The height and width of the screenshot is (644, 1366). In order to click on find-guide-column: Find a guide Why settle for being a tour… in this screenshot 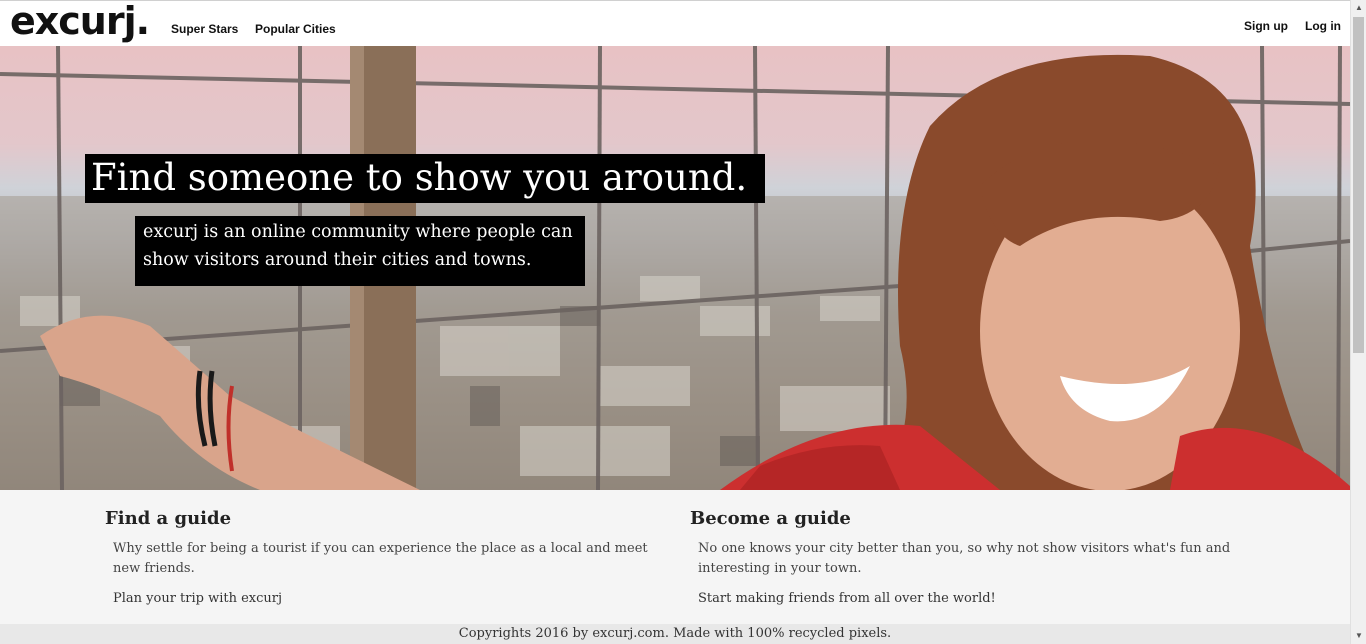, I will do `click(385, 563)`.